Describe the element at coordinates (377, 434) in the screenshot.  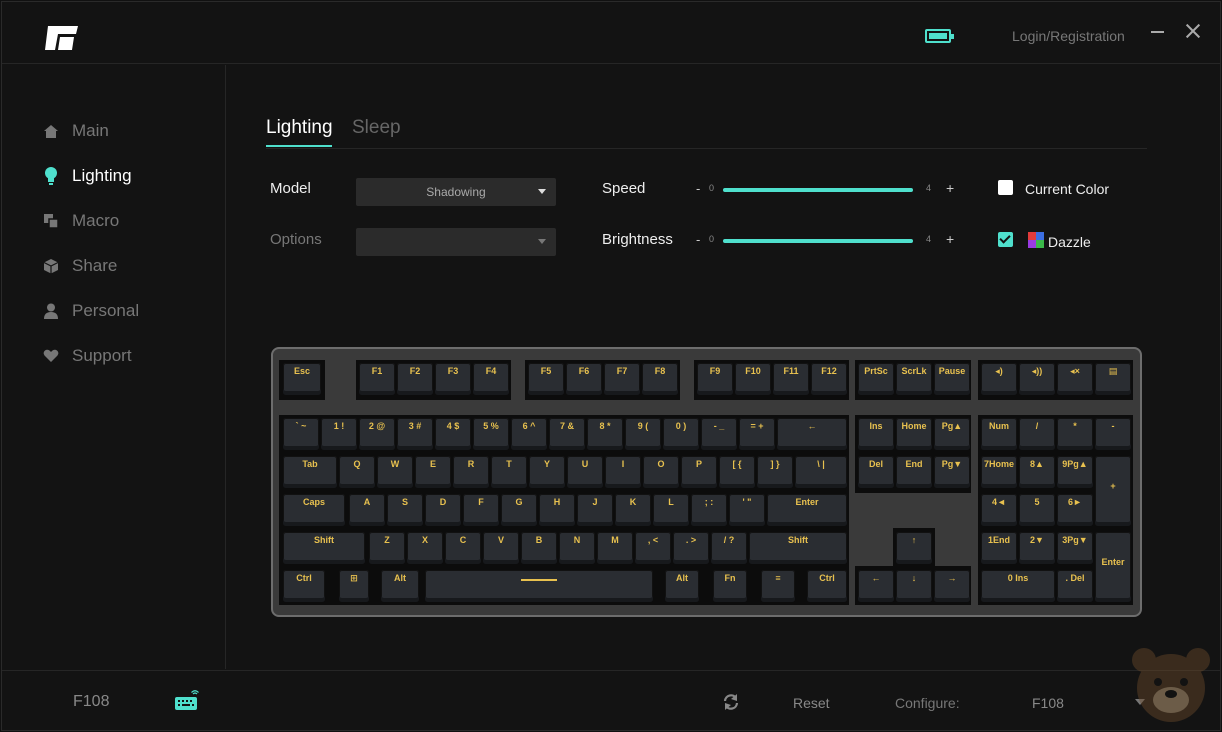
I see `key-2: 2 @` at that location.